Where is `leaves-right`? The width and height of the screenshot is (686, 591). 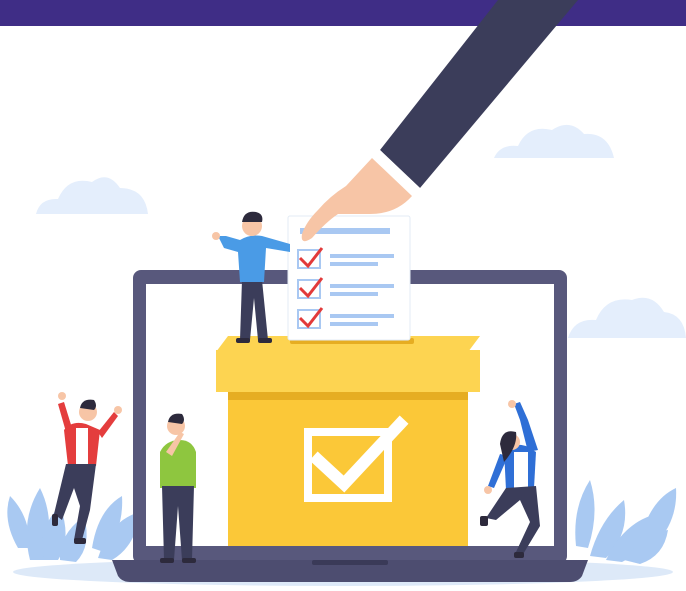
leaves-right is located at coordinates (626, 522).